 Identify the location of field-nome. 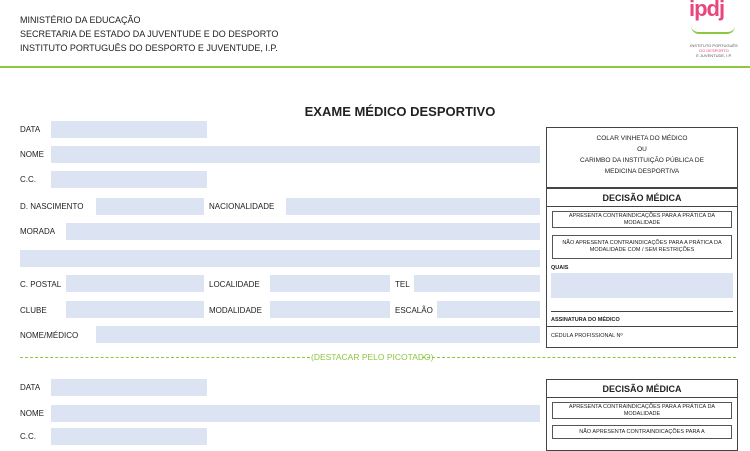
(295, 154).